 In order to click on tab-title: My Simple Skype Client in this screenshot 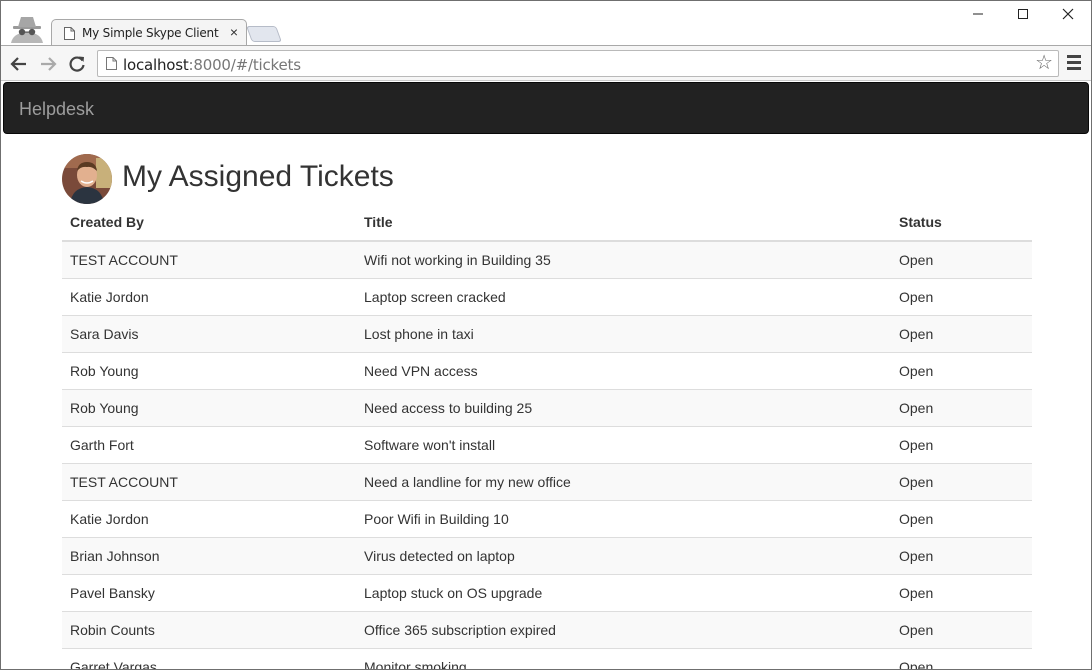, I will do `click(150, 33)`.